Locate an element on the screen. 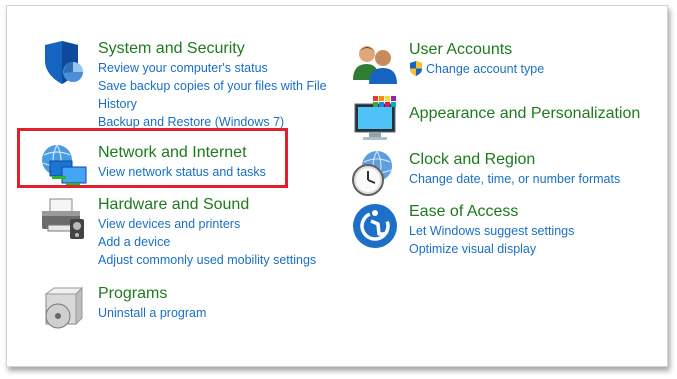  printer-icon is located at coordinates (64, 219).